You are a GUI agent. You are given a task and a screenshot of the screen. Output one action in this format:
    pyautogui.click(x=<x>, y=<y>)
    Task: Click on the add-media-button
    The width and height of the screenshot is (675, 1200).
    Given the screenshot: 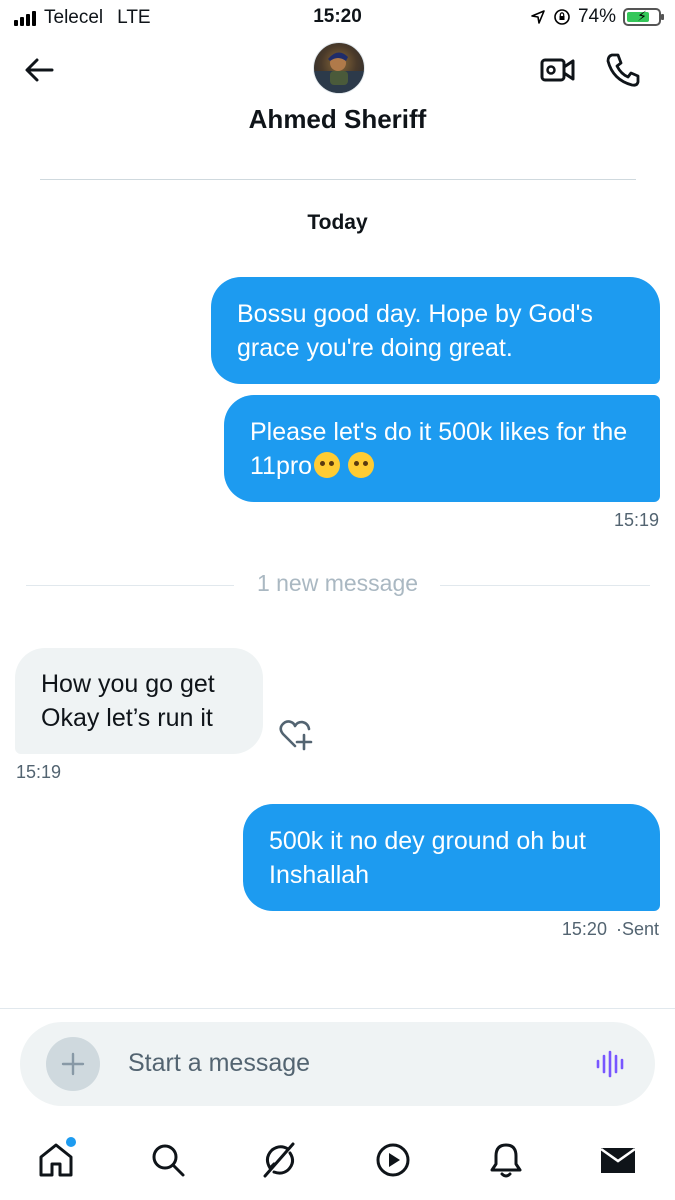 What is the action you would take?
    pyautogui.click(x=73, y=1064)
    